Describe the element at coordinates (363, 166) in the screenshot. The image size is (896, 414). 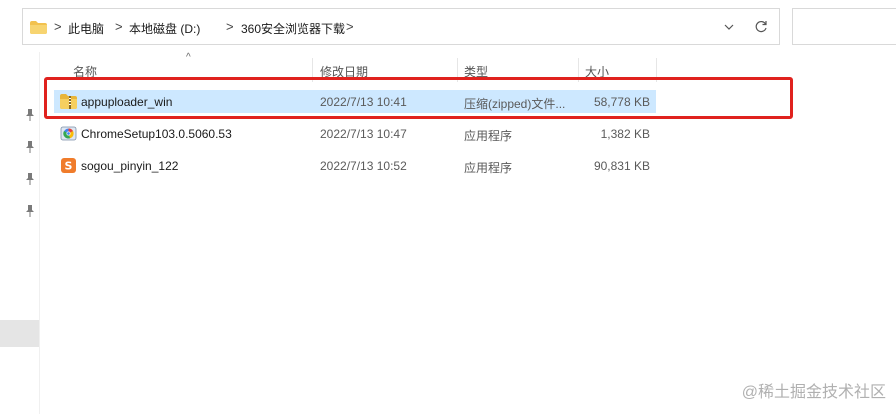
I see `file-date: 2022/7/13 10:52` at that location.